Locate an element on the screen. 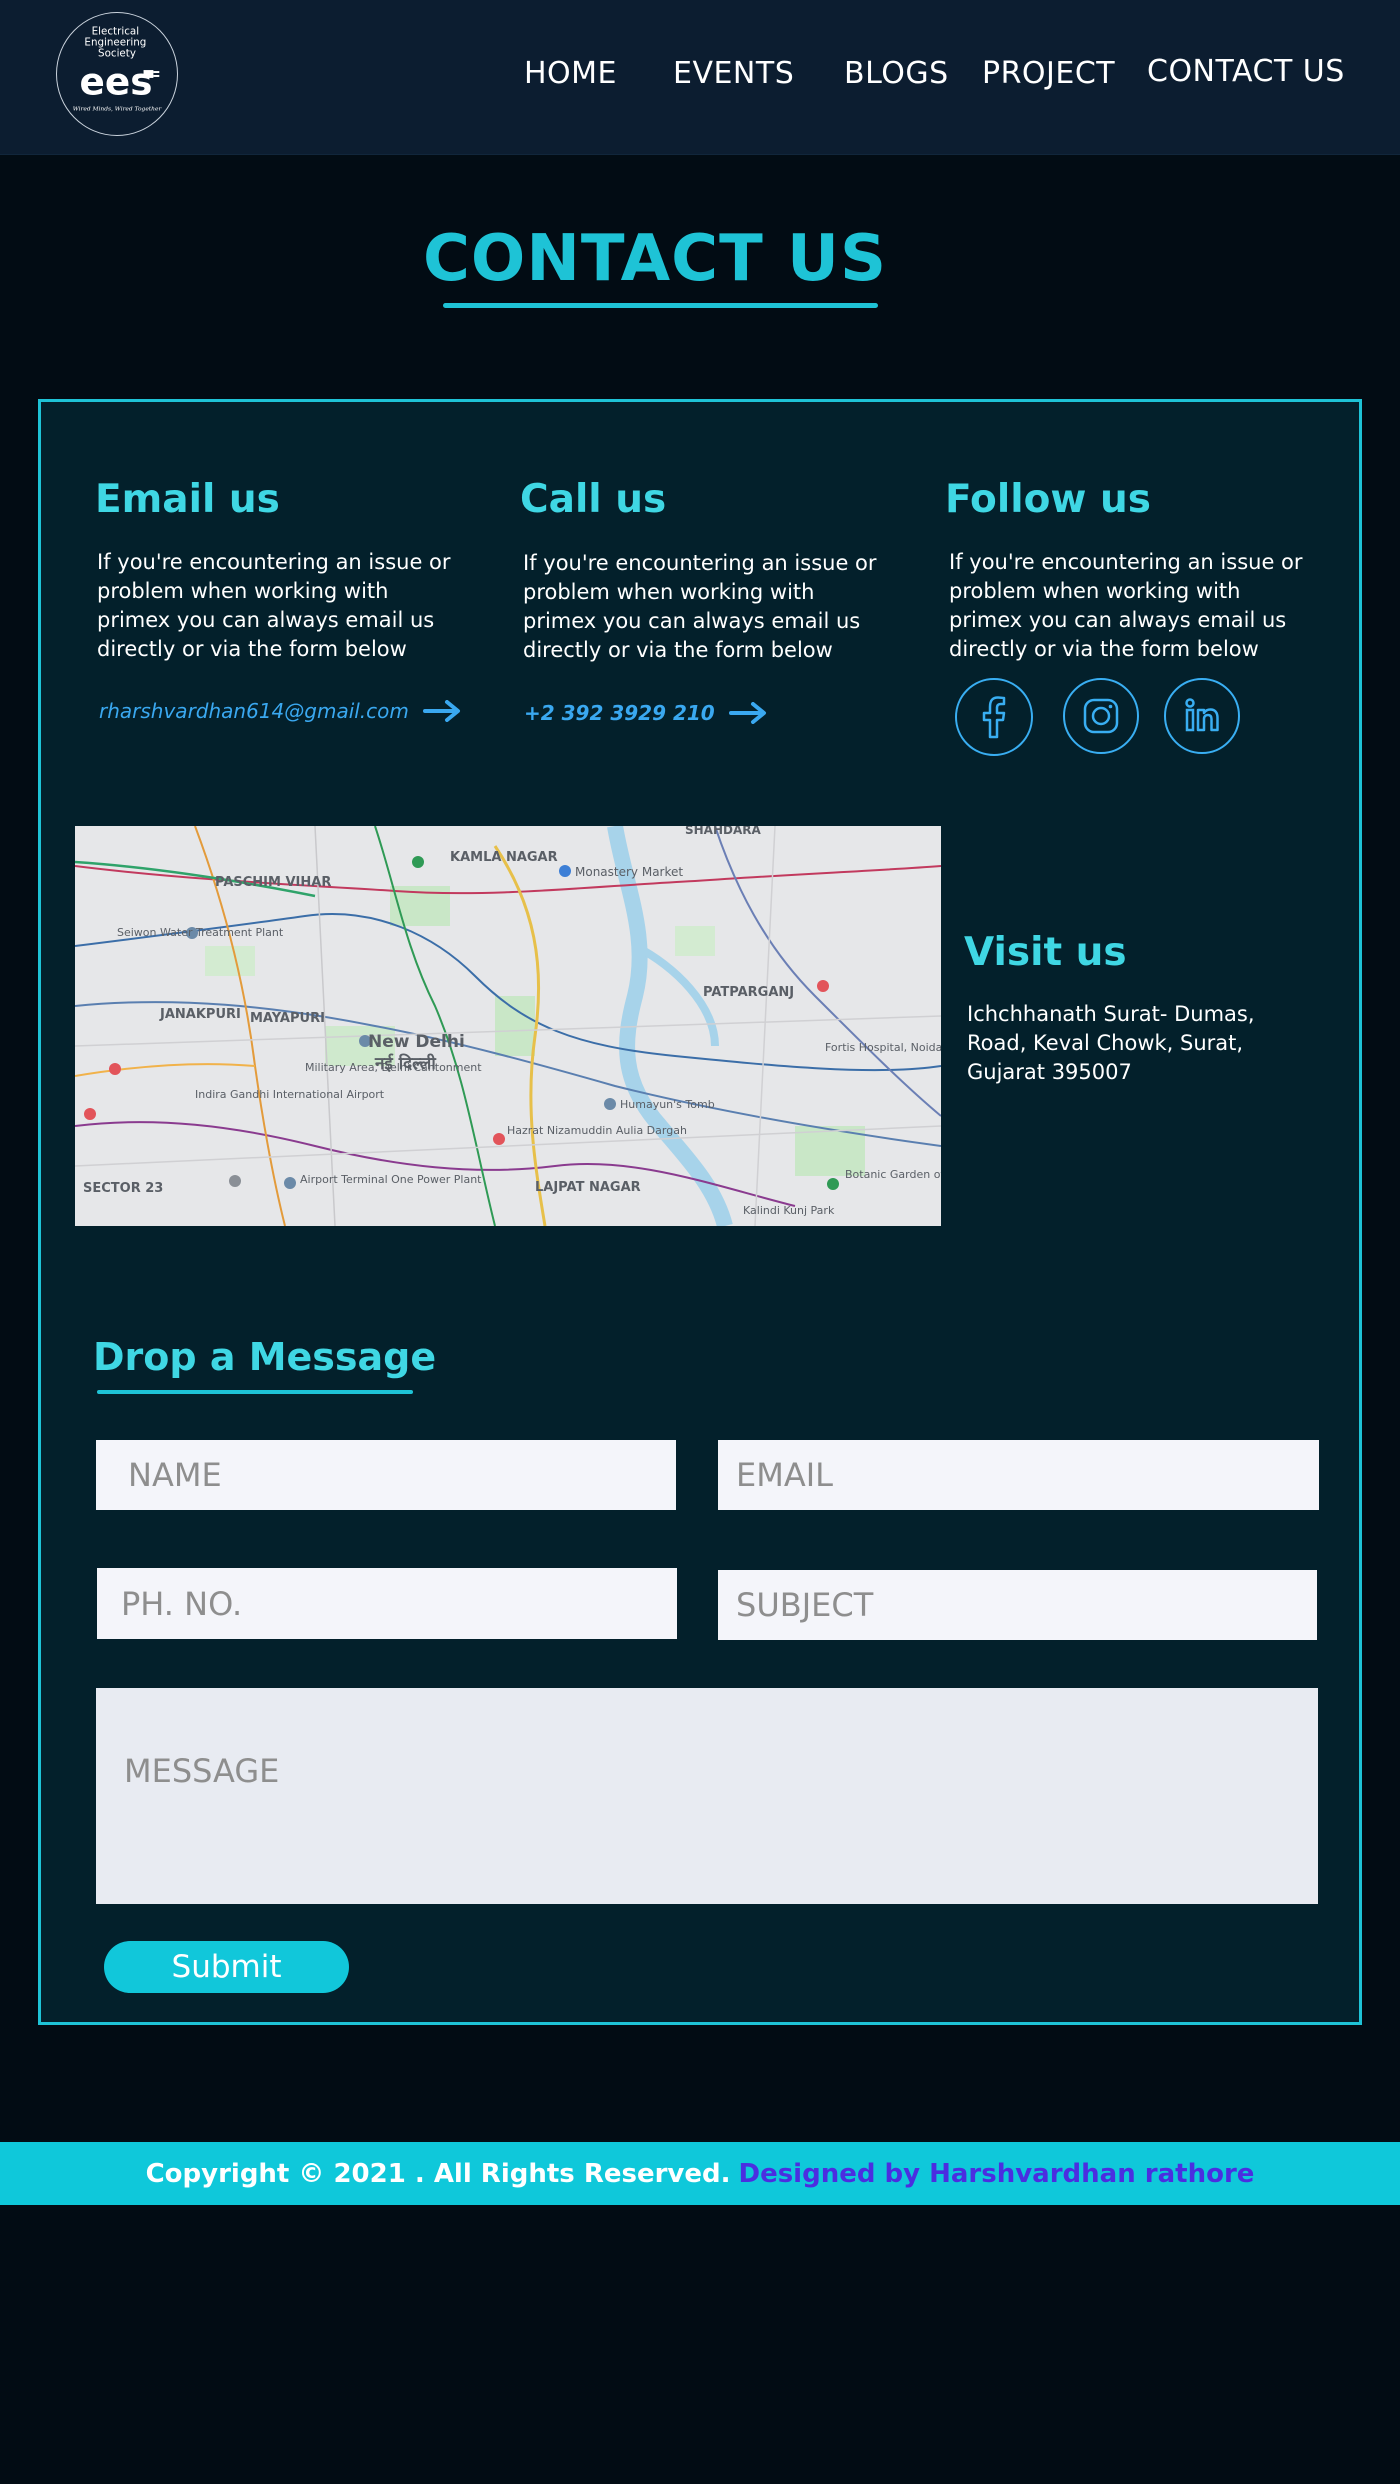 The image size is (1400, 2484). nav-events: EVENTS is located at coordinates (733, 73).